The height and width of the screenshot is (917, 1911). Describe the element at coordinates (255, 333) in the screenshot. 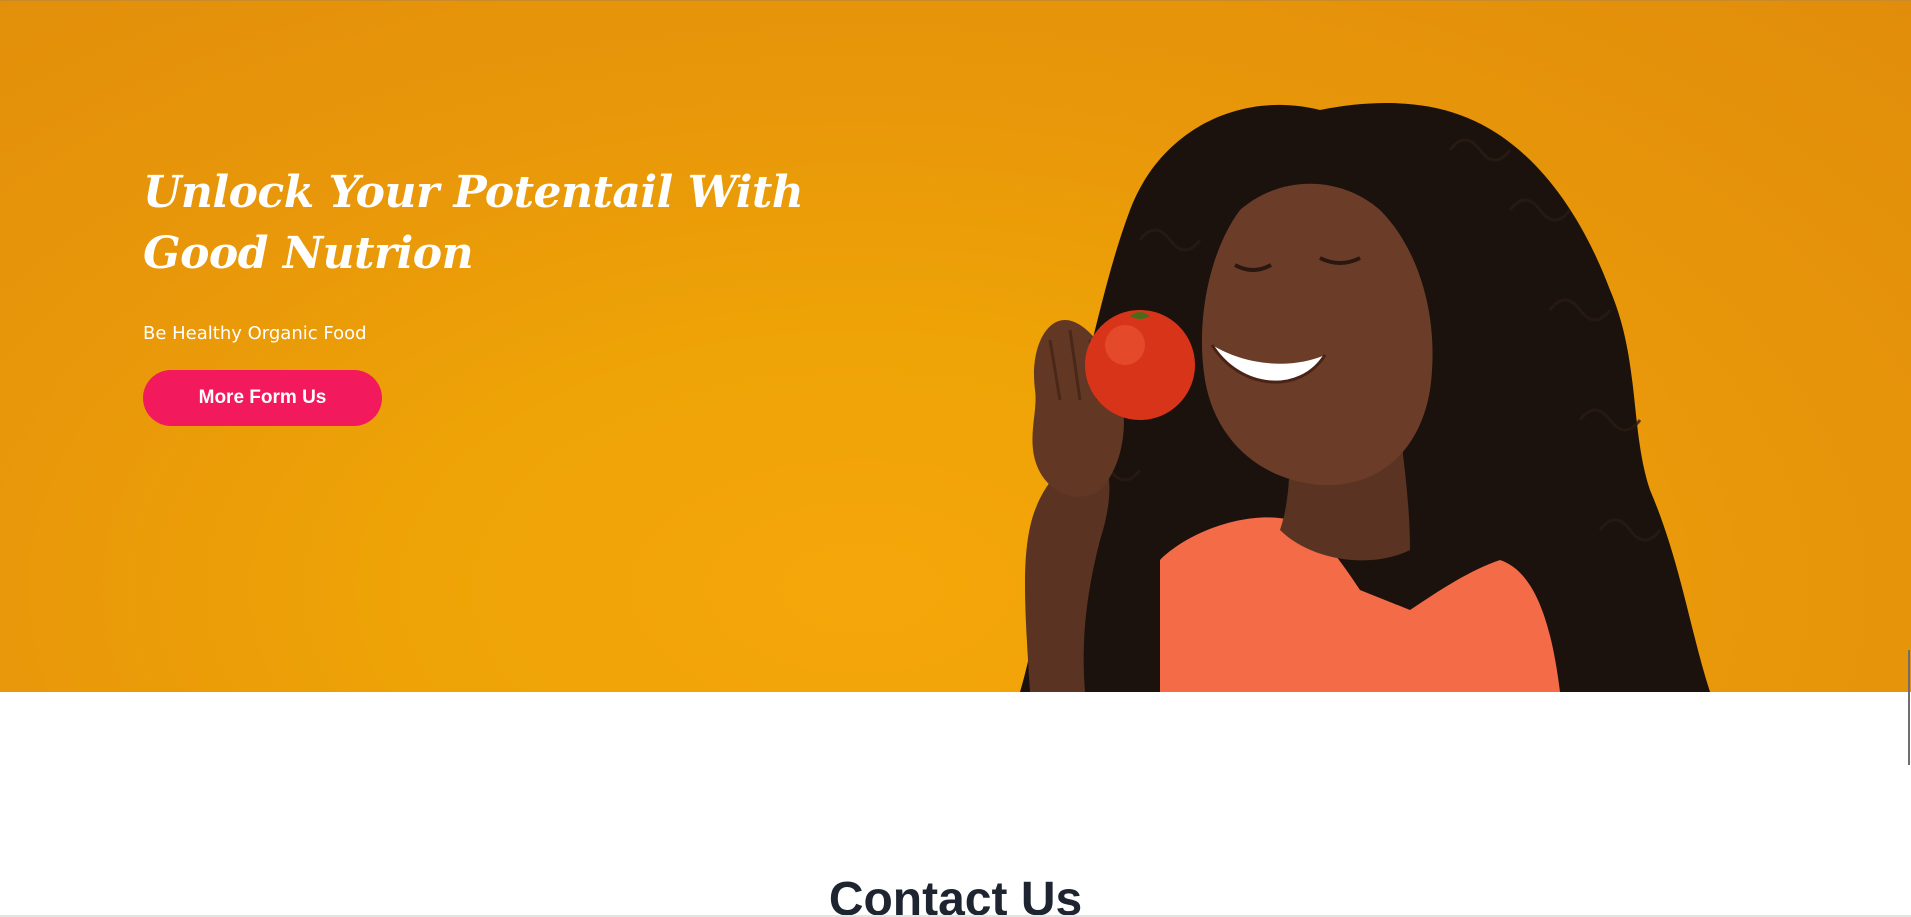

I see `hero-subtitle: Be Healthy Organic Food` at that location.